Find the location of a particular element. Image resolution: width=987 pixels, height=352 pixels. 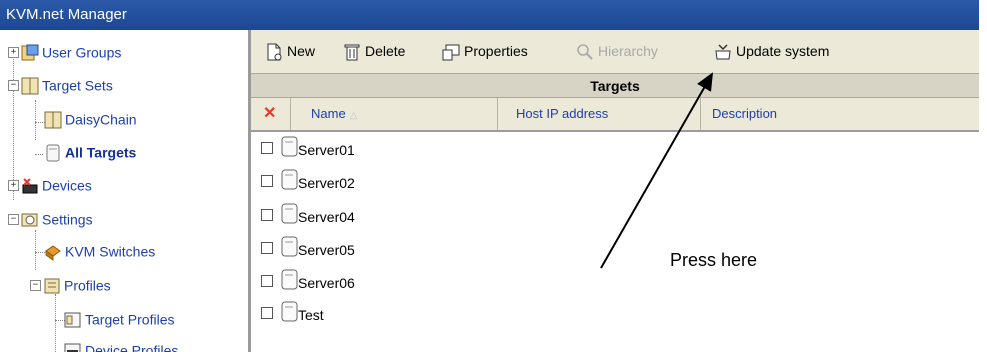

settings-icon is located at coordinates (30, 220).